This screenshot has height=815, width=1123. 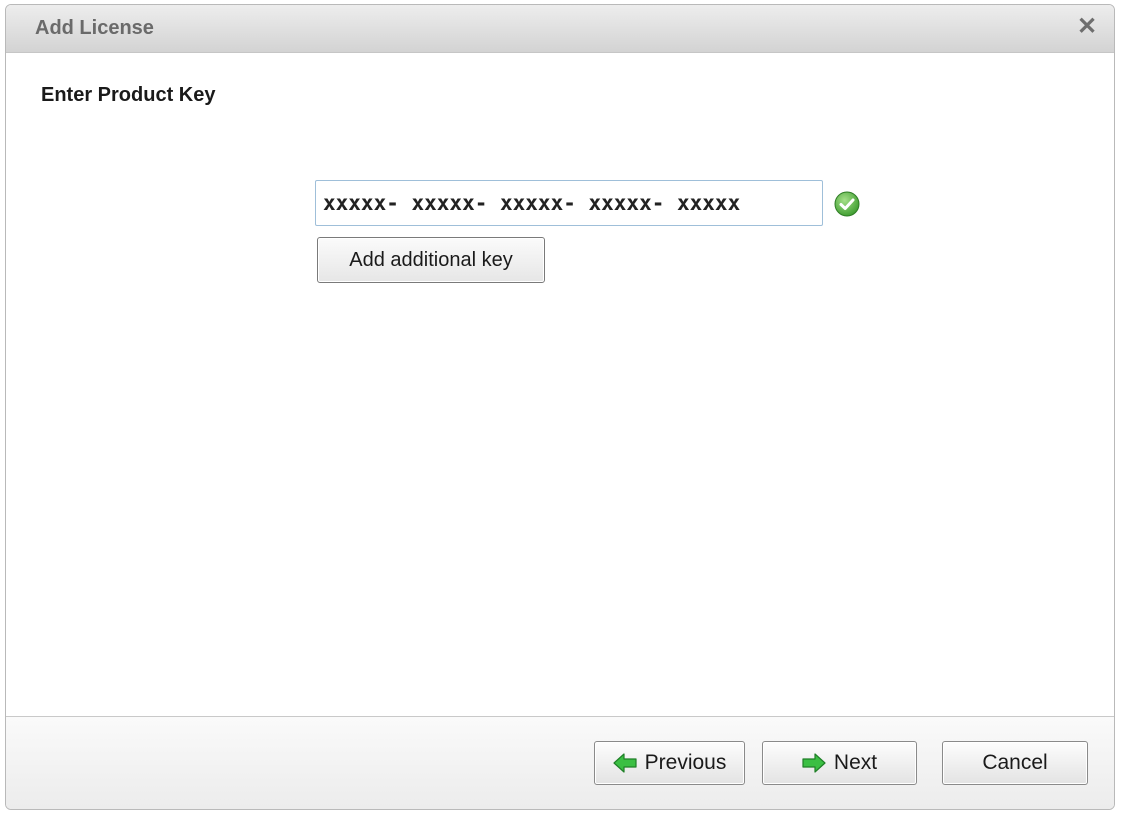 I want to click on title-bar: Add License ✕, so click(x=560, y=29).